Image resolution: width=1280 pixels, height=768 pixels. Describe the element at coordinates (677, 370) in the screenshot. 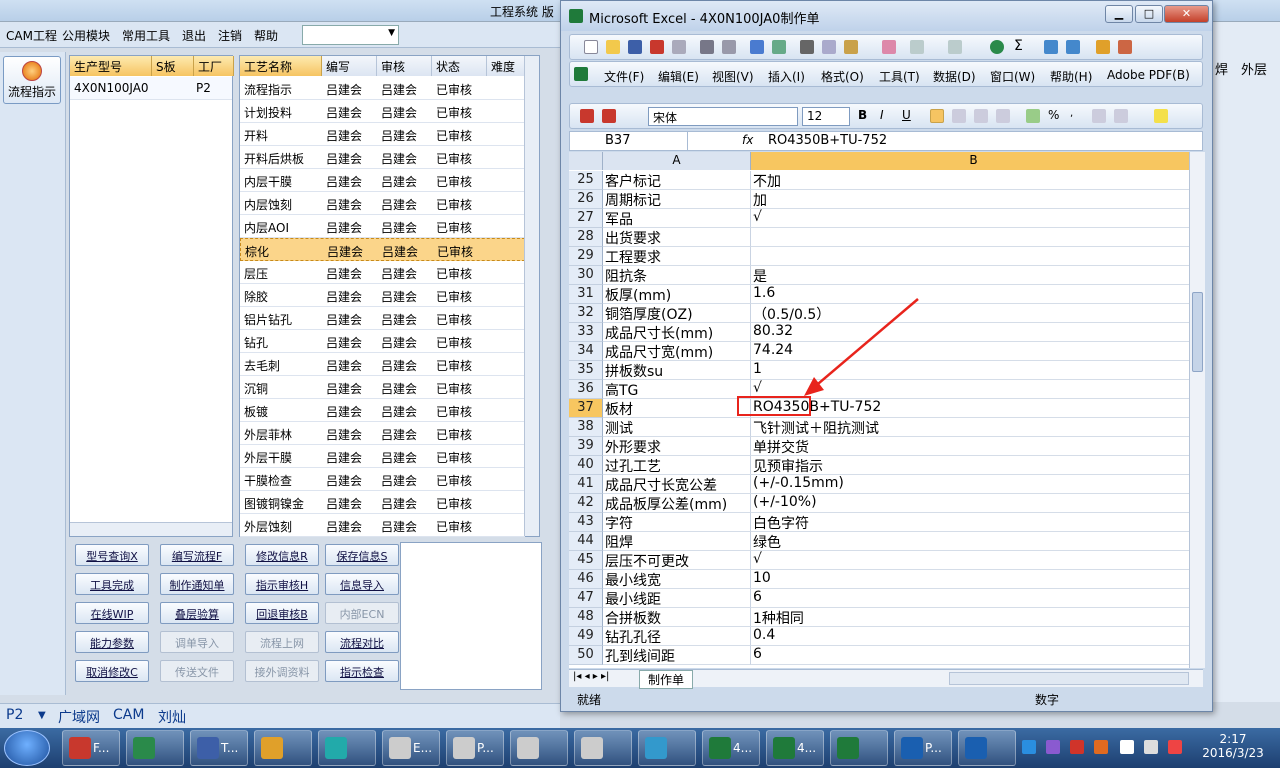

I see `cell-a: 拼板数su` at that location.